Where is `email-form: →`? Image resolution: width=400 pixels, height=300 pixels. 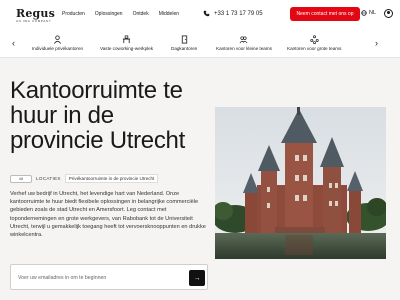 email-form: → is located at coordinates (109, 277).